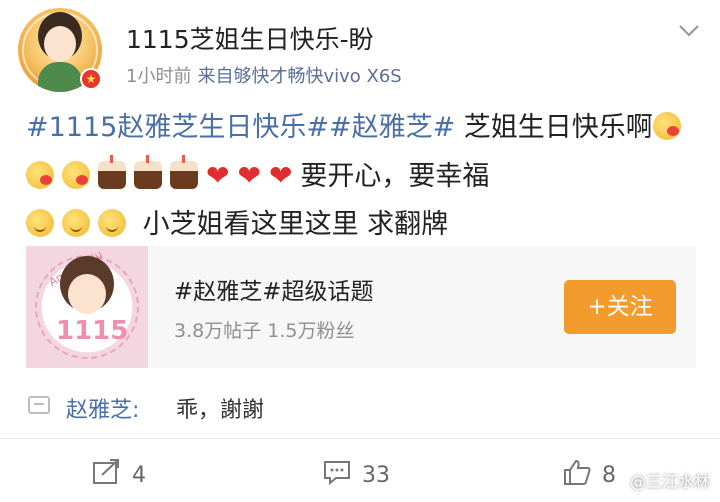 The width and height of the screenshot is (720, 502). I want to click on post-text-part3: 小芝姐看这里这里 求翻牌, so click(295, 224).